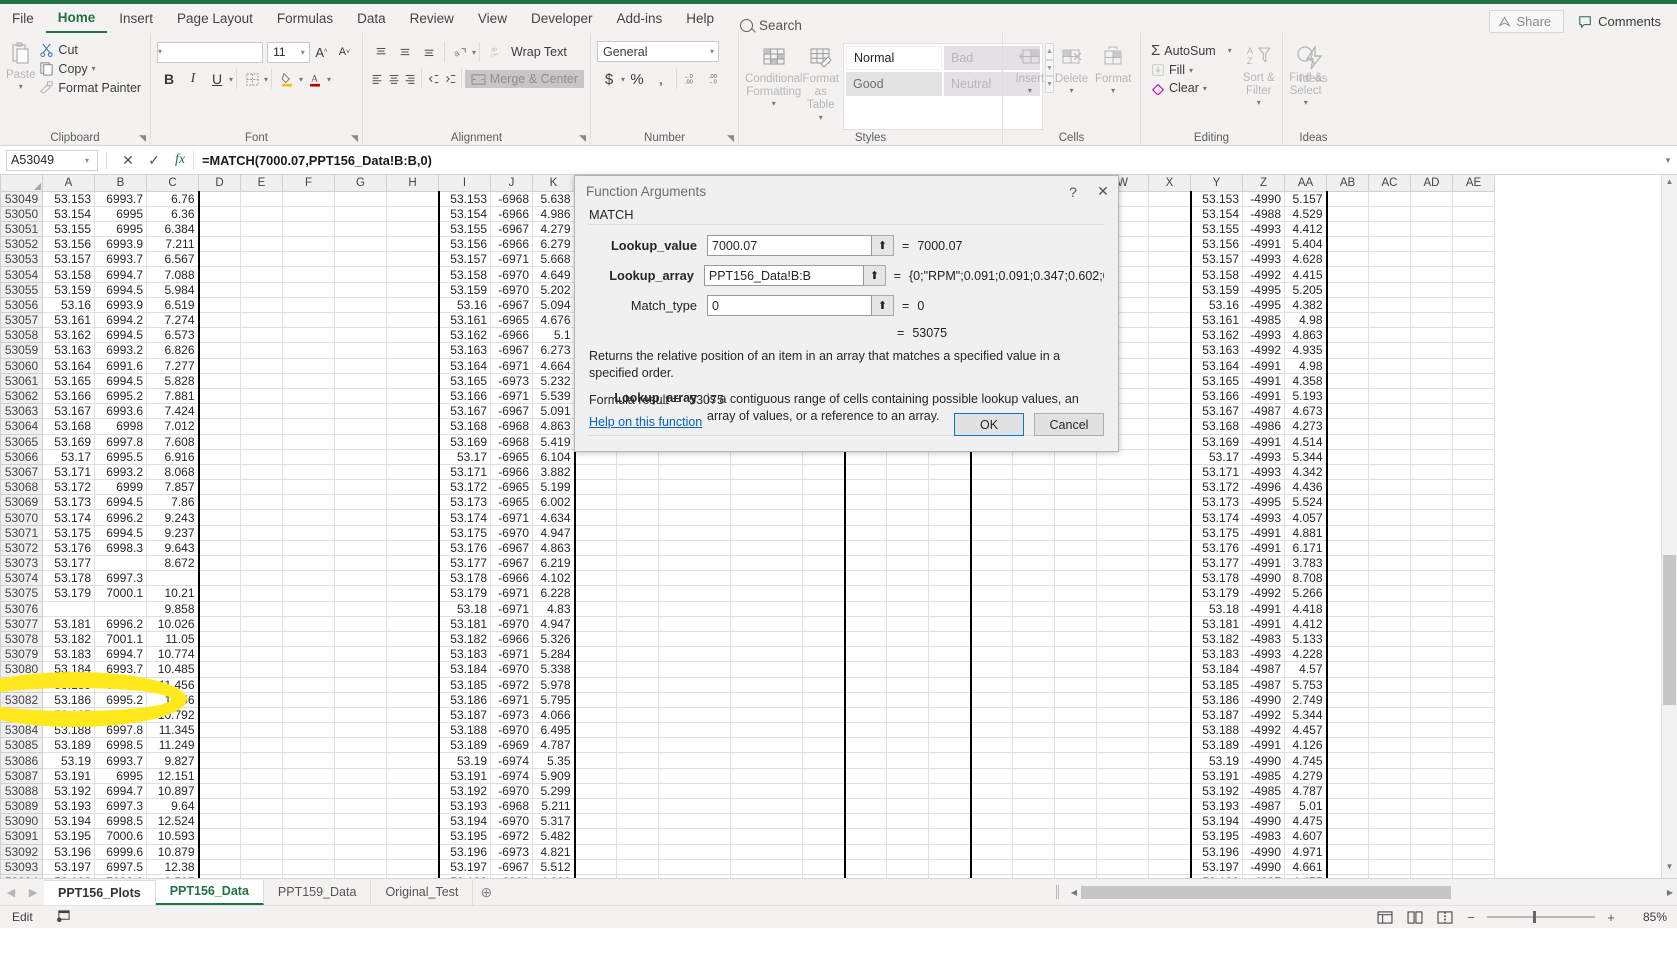 Image resolution: width=1677 pixels, height=979 pixels. What do you see at coordinates (1263, 214) in the screenshot?
I see `cell-Z53050: -4988` at bounding box center [1263, 214].